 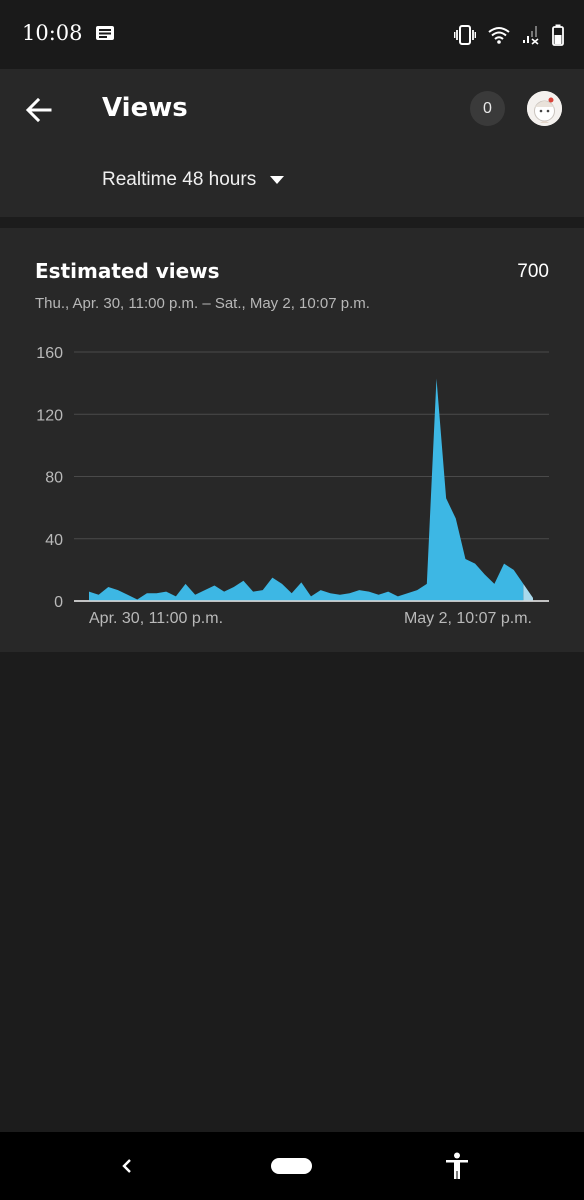 I want to click on y-tick-label: 40, so click(x=54, y=540).